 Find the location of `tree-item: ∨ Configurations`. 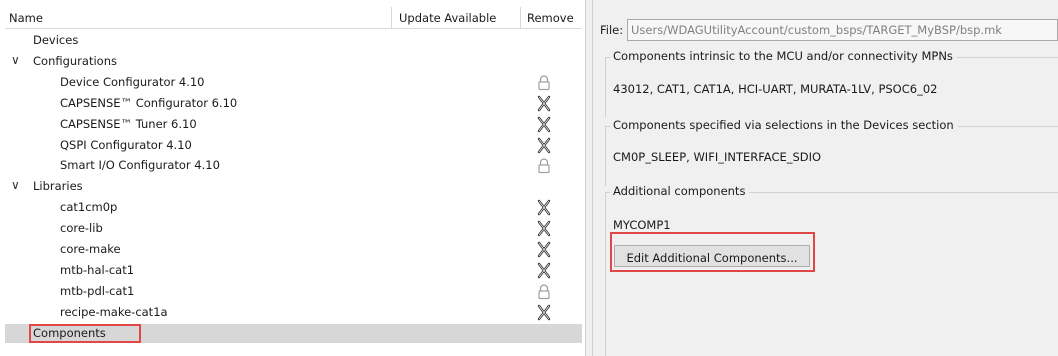

tree-item: ∨ Configurations is located at coordinates (293, 61).